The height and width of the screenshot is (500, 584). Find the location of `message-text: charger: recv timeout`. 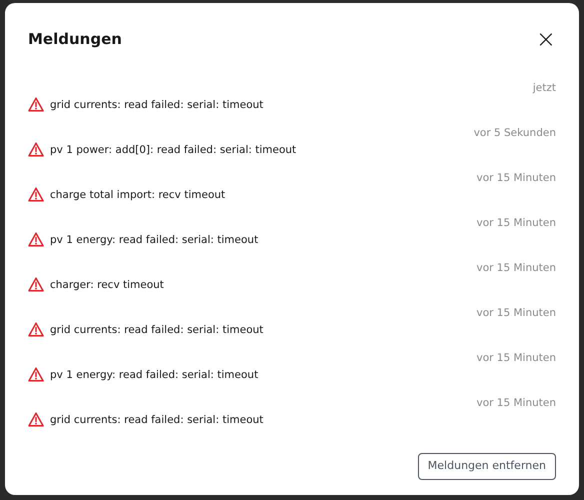

message-text: charger: recv timeout is located at coordinates (107, 285).